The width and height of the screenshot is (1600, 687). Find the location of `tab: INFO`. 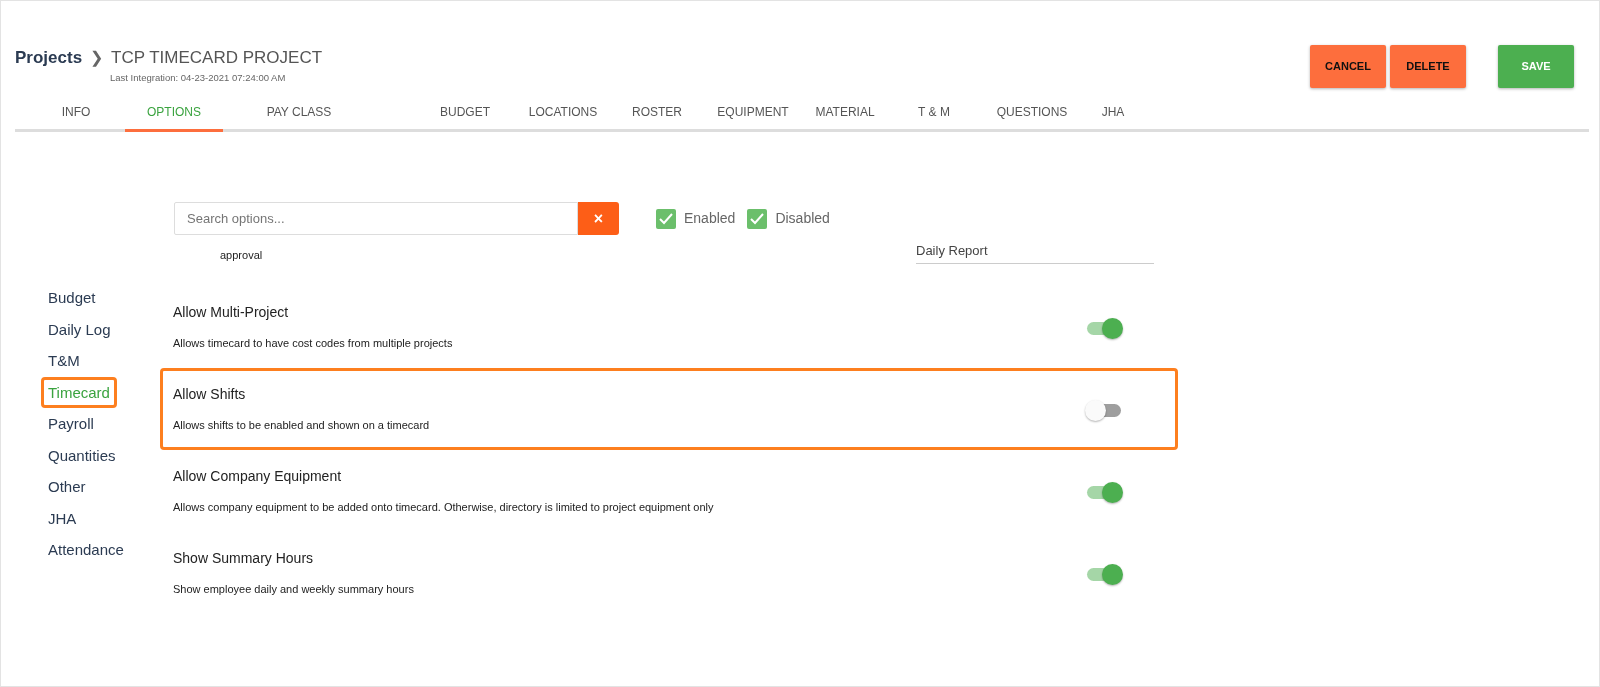

tab: INFO is located at coordinates (76, 114).